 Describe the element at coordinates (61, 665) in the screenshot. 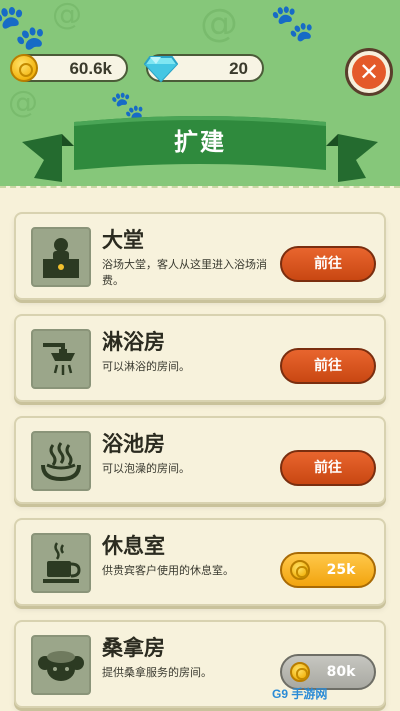

I see `sauna-steam-icon` at that location.